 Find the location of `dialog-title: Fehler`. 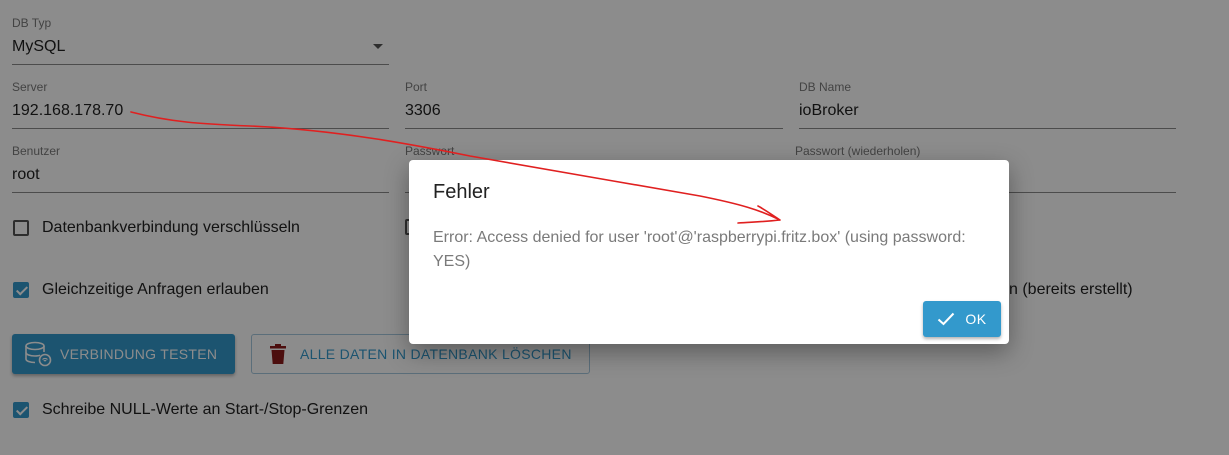

dialog-title: Fehler is located at coordinates (461, 192).